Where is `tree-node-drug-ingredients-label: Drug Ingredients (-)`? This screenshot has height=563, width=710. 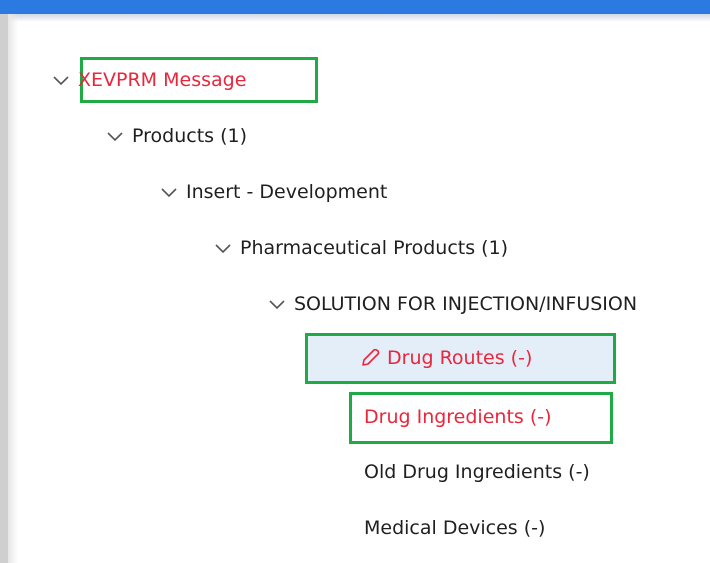 tree-node-drug-ingredients-label: Drug Ingredients (-) is located at coordinates (458, 417).